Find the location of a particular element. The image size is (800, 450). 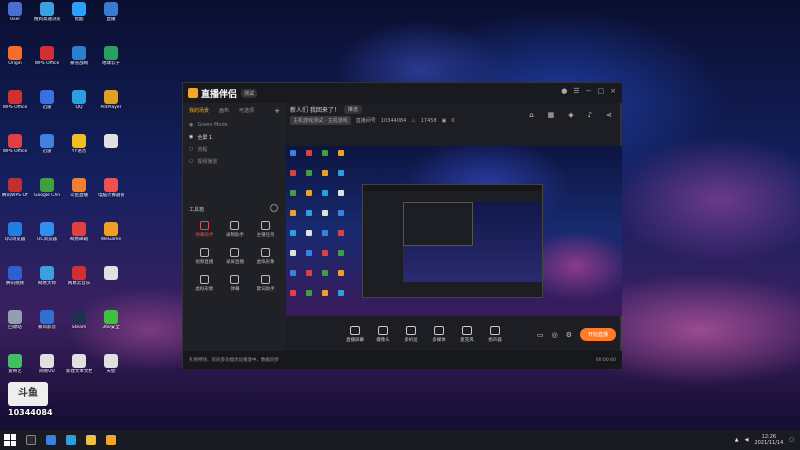

menu-icon: ☰ is located at coordinates (576, 91).